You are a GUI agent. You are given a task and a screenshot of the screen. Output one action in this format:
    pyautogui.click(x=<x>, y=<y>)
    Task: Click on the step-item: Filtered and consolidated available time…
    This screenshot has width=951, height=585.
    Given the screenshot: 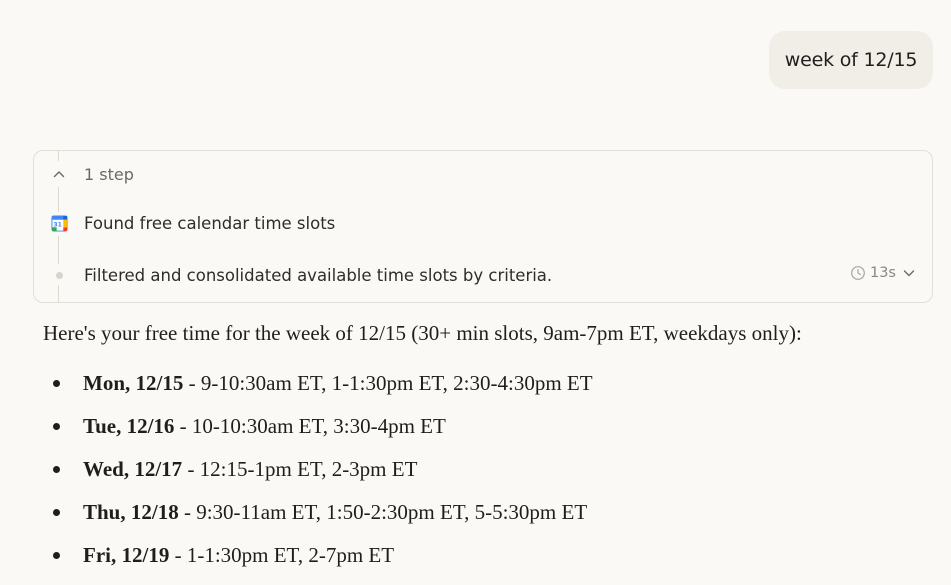 What is the action you would take?
    pyautogui.click(x=300, y=275)
    